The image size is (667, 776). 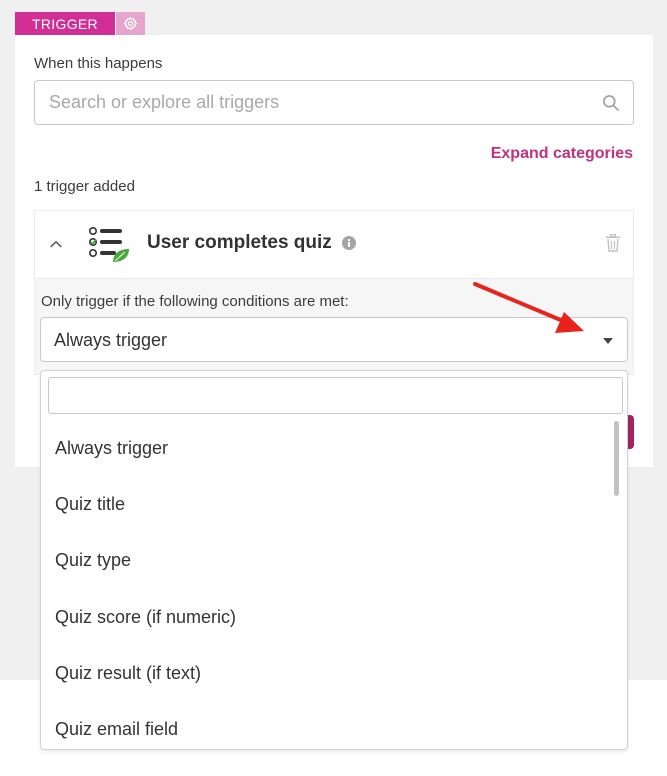 What do you see at coordinates (93, 560) in the screenshot?
I see `dropdown-option: Quiz type` at bounding box center [93, 560].